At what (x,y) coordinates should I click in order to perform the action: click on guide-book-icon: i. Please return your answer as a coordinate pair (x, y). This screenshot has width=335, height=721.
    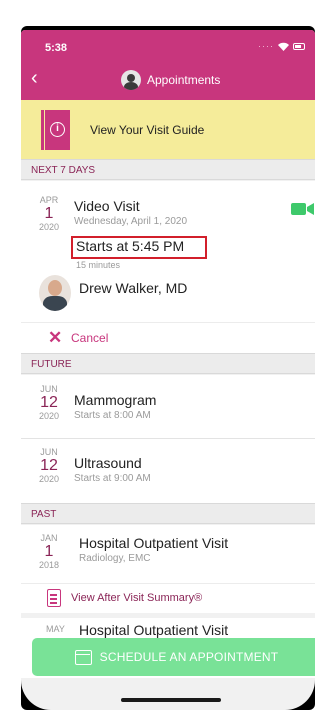
    Looking at the image, I should click on (55, 129).